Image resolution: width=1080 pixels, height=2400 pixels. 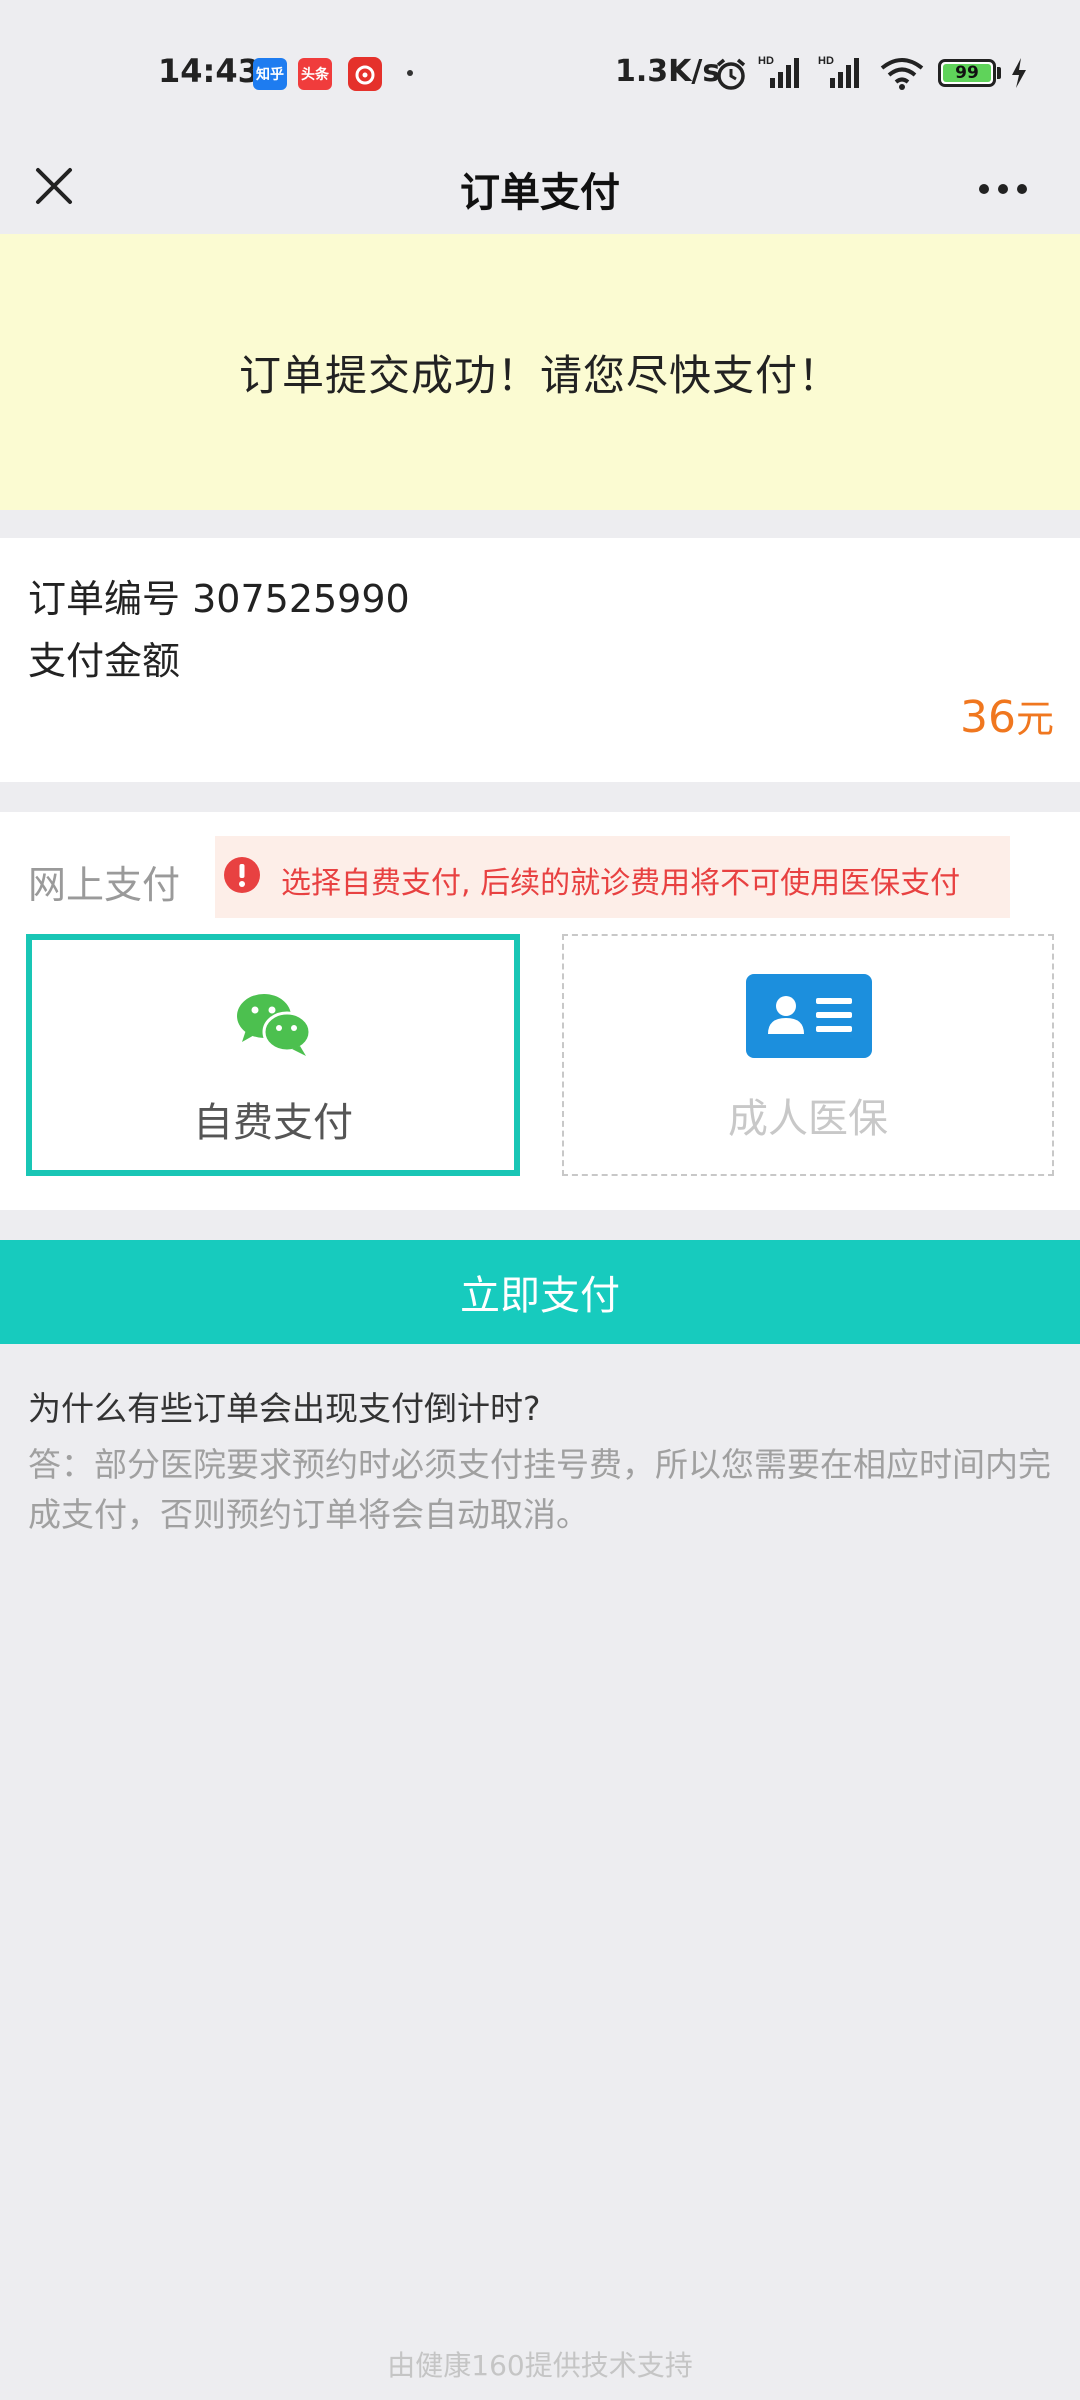 I want to click on adult-insurance-option: 成人医保, so click(x=808, y=1055).